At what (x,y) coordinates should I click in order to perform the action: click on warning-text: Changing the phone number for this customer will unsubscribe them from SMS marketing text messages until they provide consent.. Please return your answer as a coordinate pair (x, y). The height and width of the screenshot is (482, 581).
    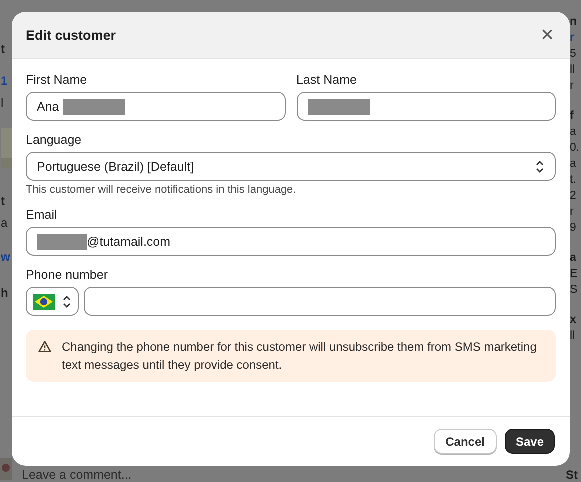
    Looking at the image, I should click on (300, 356).